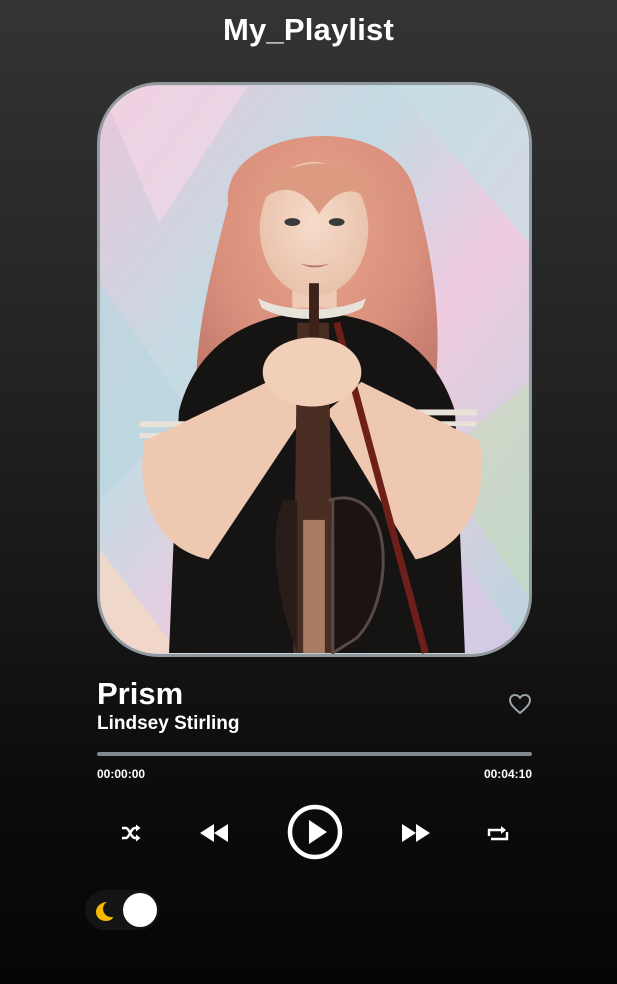 Image resolution: width=617 pixels, height=984 pixels. I want to click on theme-toggle, so click(122, 910).